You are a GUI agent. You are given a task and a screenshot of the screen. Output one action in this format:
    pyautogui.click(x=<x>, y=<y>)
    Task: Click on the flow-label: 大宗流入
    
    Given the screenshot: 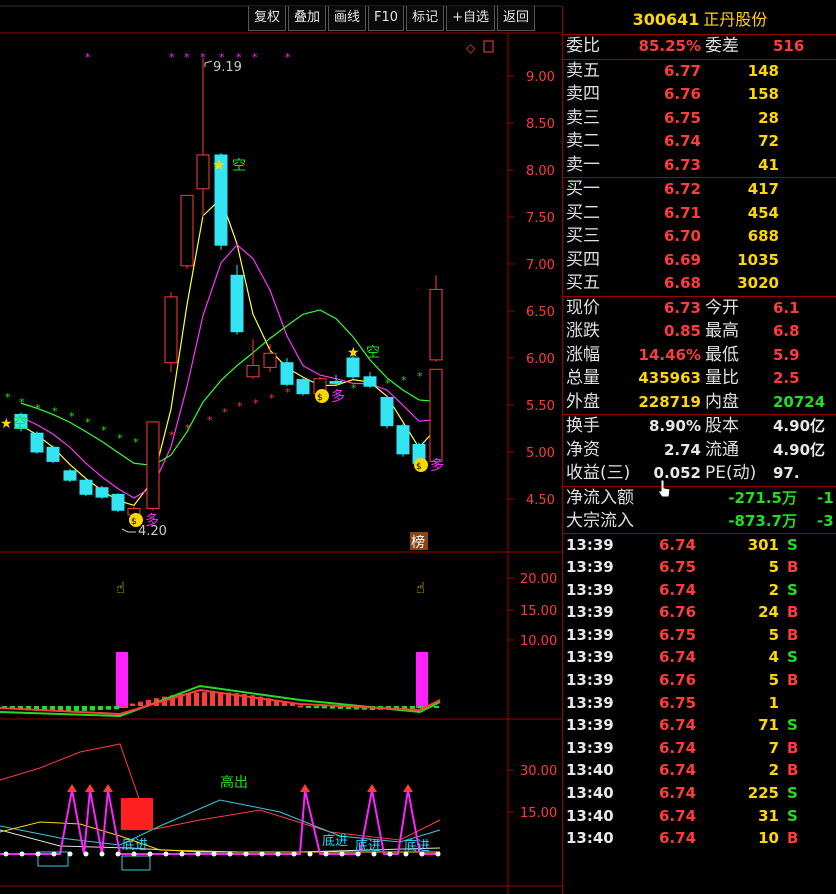 What is the action you would take?
    pyautogui.click(x=600, y=520)
    